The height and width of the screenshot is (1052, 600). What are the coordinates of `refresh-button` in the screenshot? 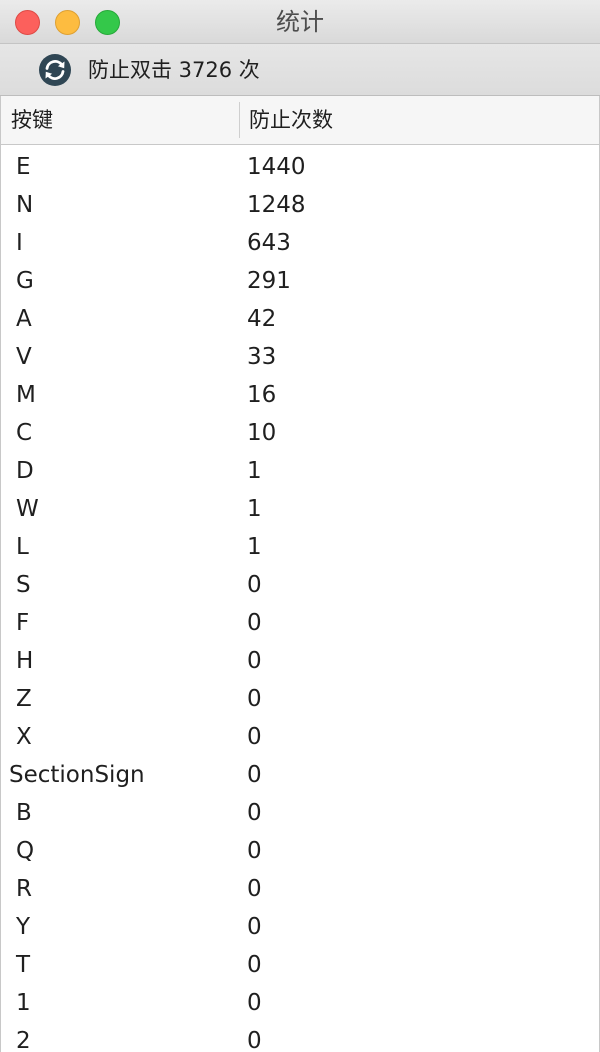 It's located at (55, 70).